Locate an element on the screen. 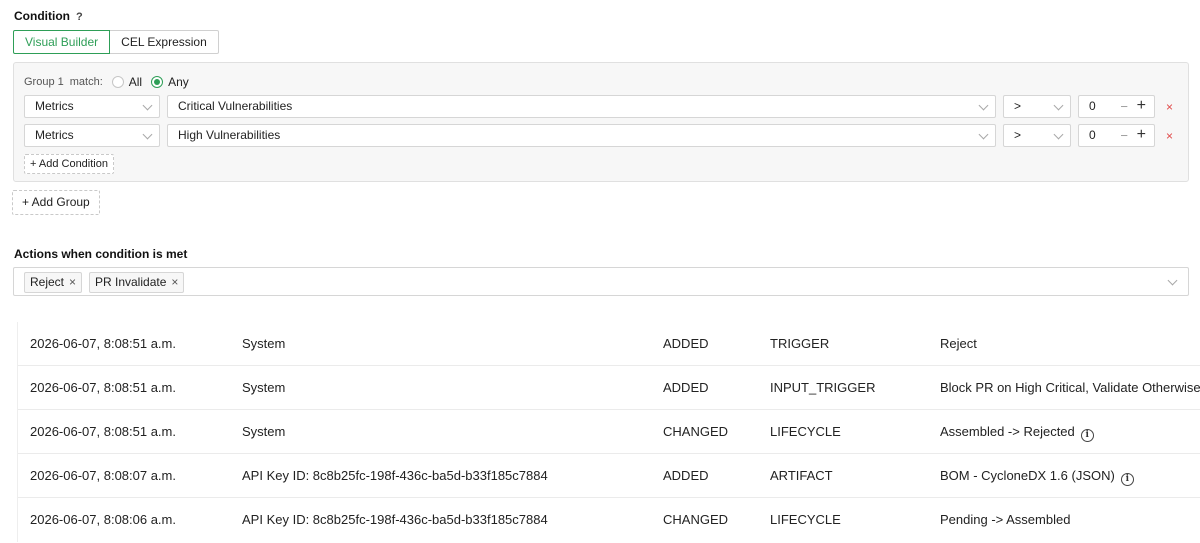 This screenshot has height=543, width=1200. tab-cel-expression: CEL Expression is located at coordinates (164, 42).